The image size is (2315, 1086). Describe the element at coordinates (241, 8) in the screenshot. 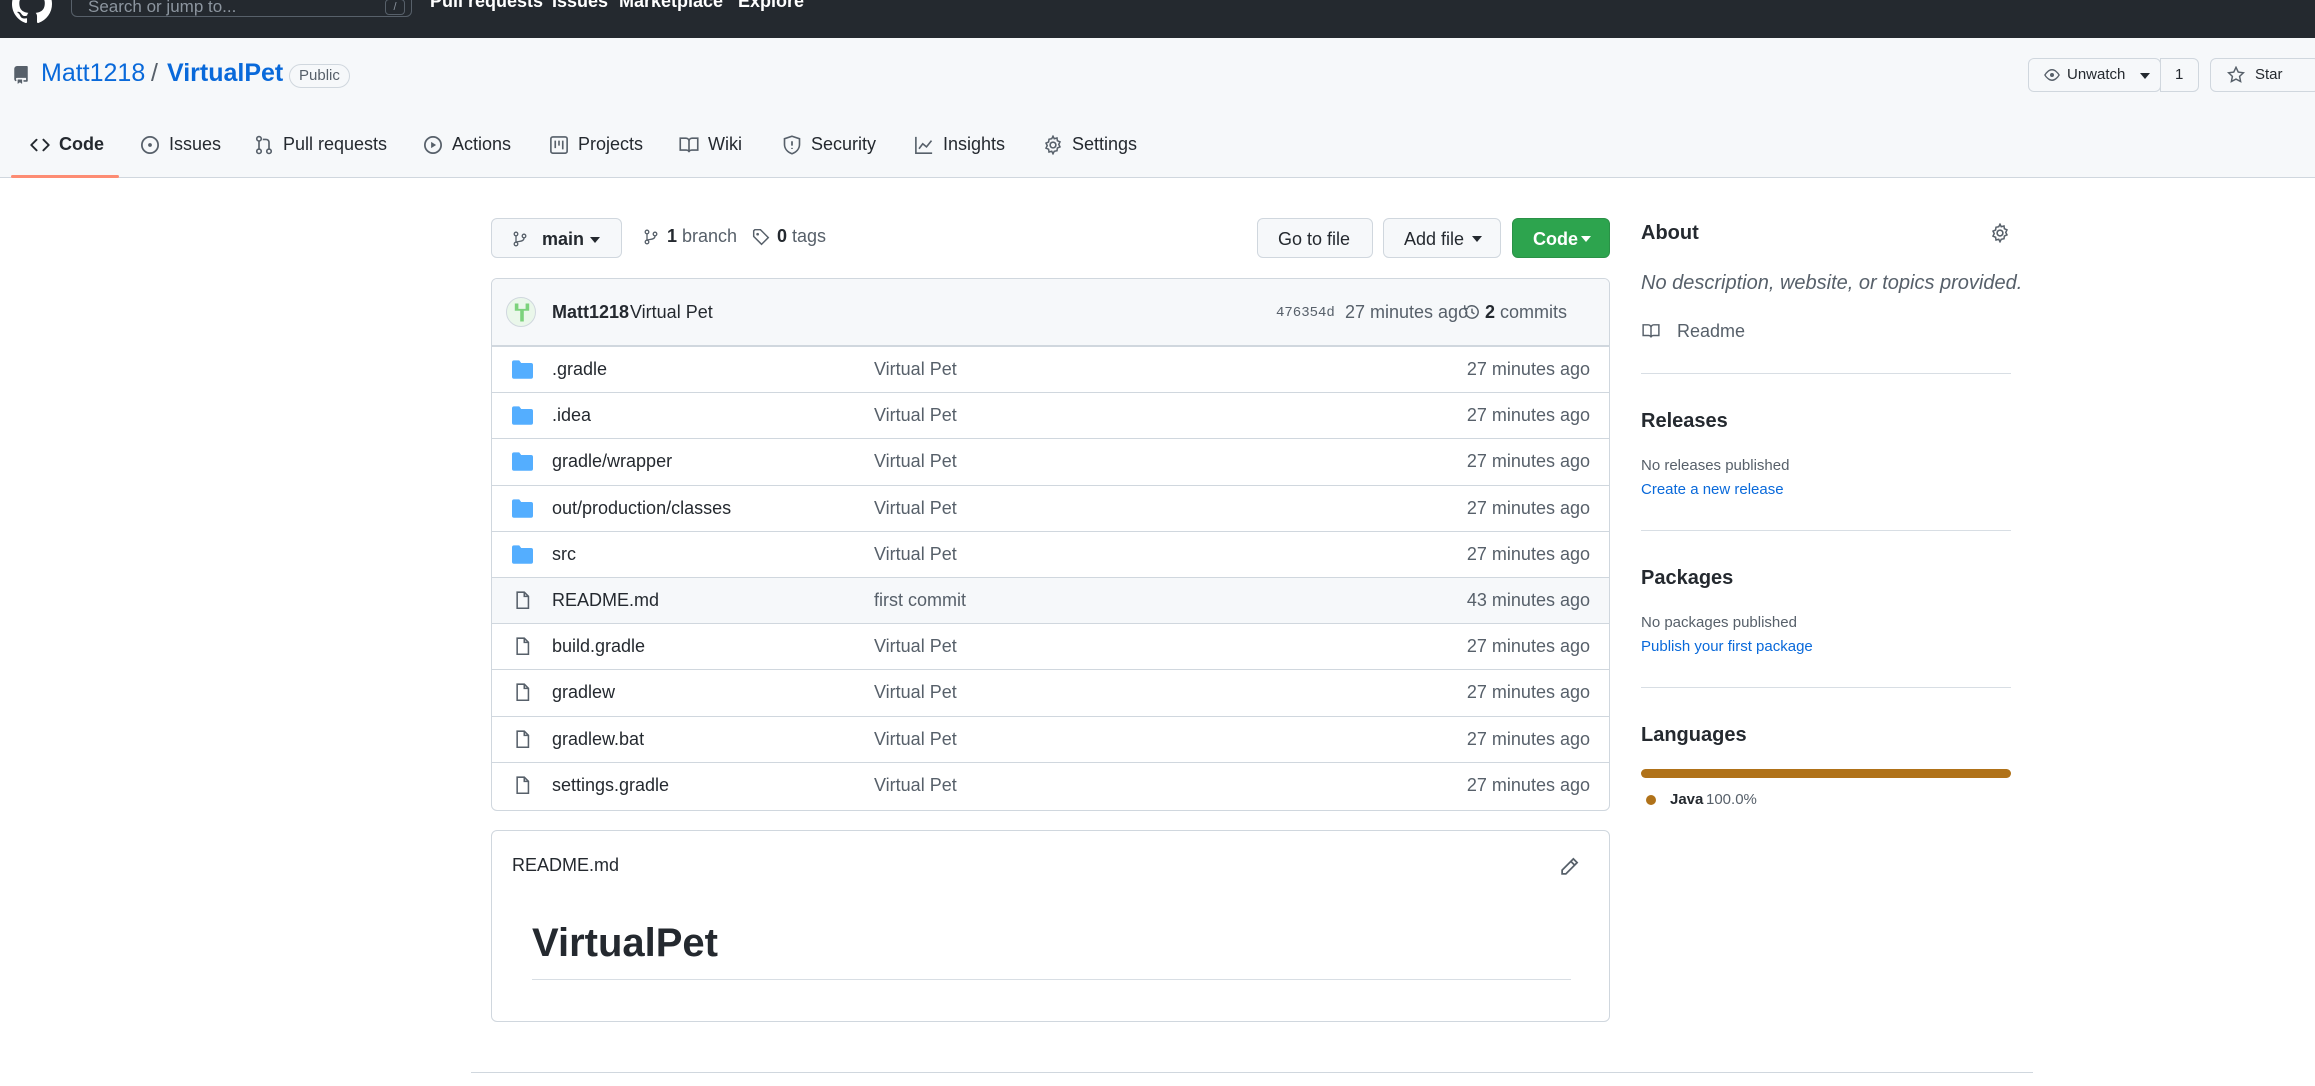

I see `search-input: Search or jump to... /` at that location.